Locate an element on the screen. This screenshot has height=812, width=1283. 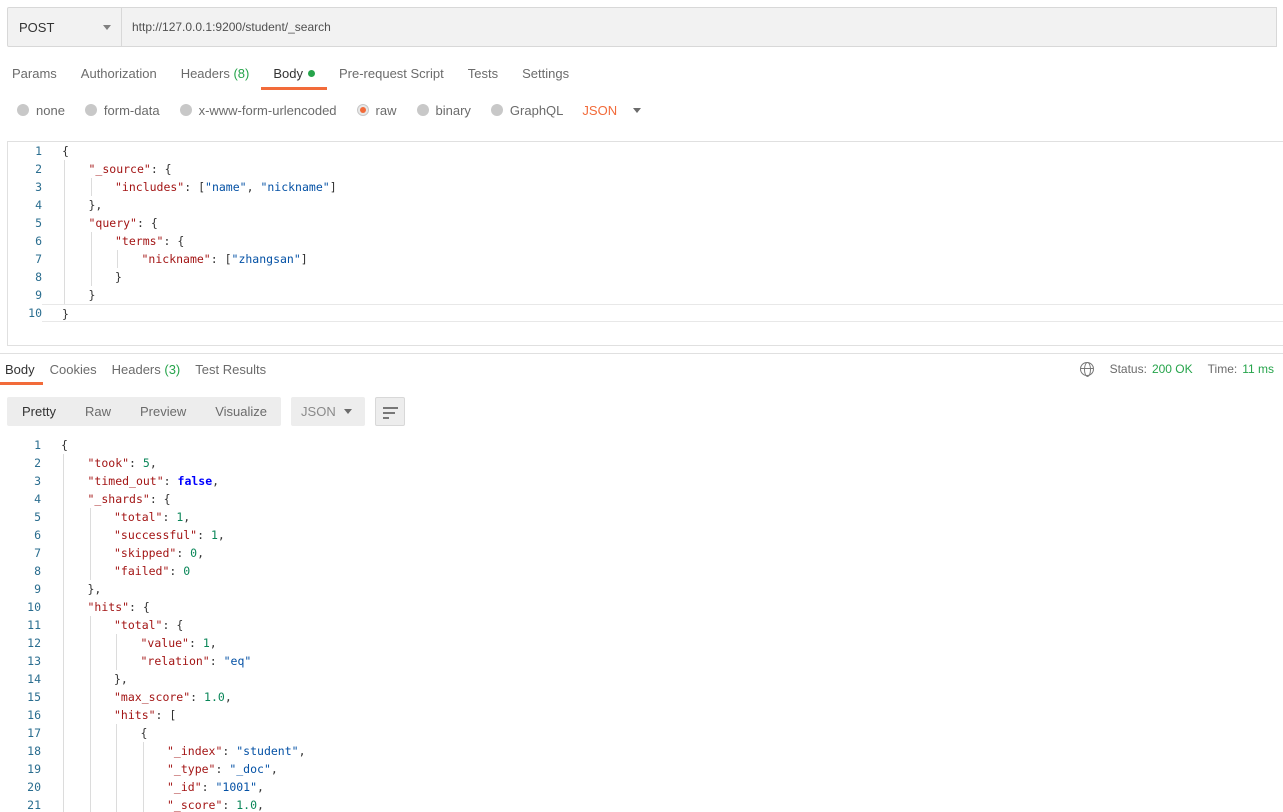
line-number: 7 is located at coordinates (38, 259).